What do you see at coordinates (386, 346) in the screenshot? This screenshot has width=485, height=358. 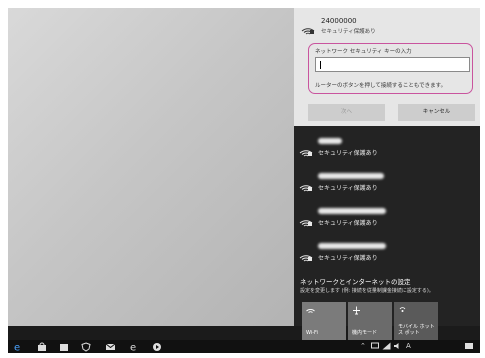 I see `network-tray-icon` at bounding box center [386, 346].